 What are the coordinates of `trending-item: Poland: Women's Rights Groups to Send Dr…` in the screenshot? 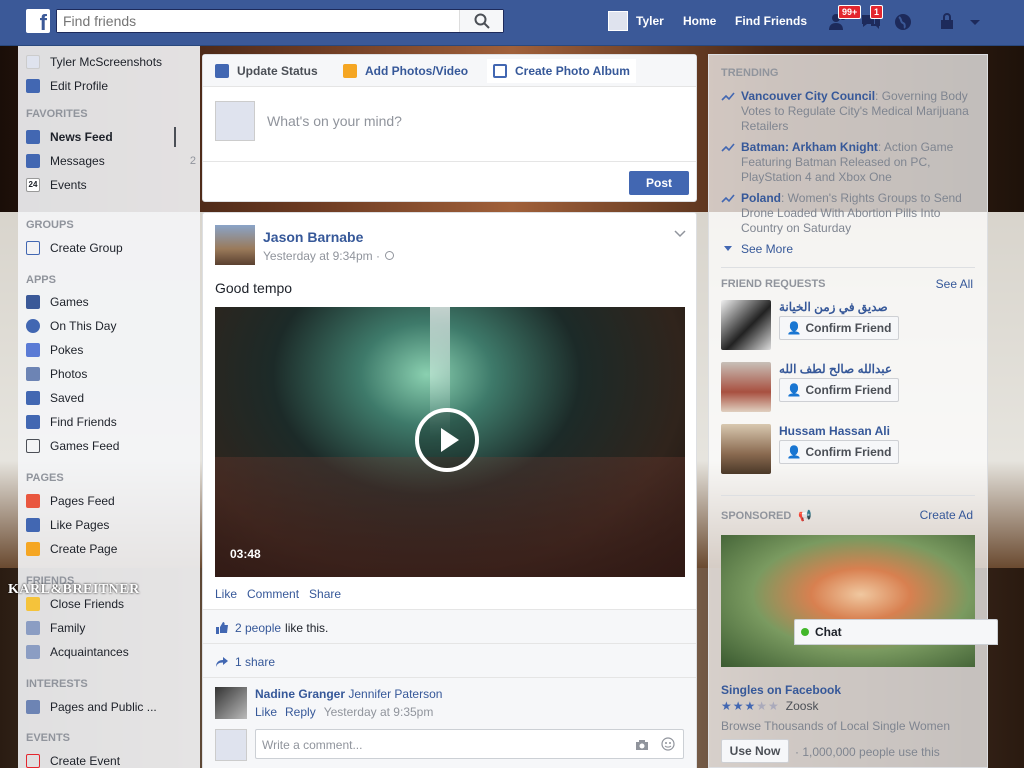 It's located at (851, 213).